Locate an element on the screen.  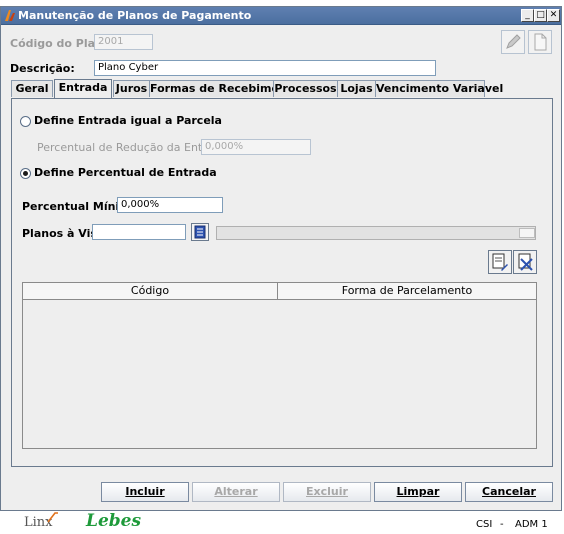
minimize-icon: _ is located at coordinates (527, 15).